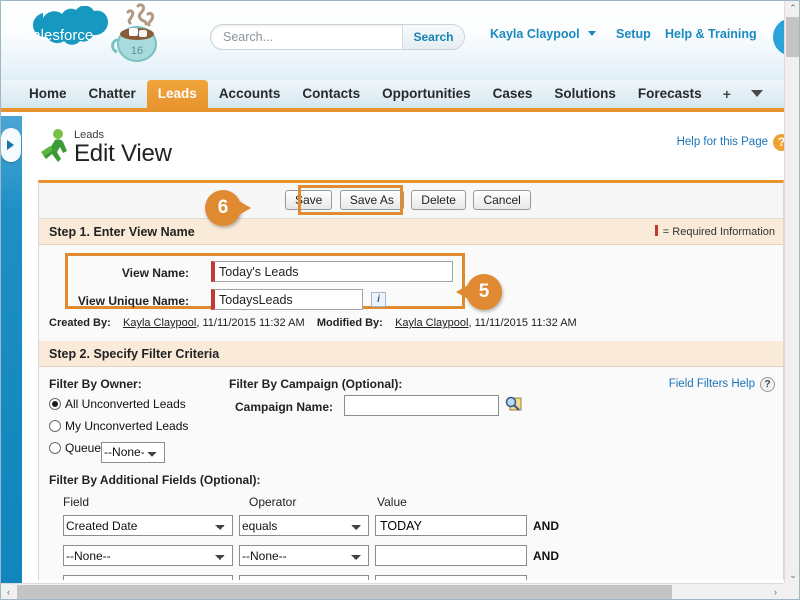 This screenshot has width=800, height=600. Describe the element at coordinates (431, 323) in the screenshot. I see `modified-by-user-link: Kayla Claypool` at that location.